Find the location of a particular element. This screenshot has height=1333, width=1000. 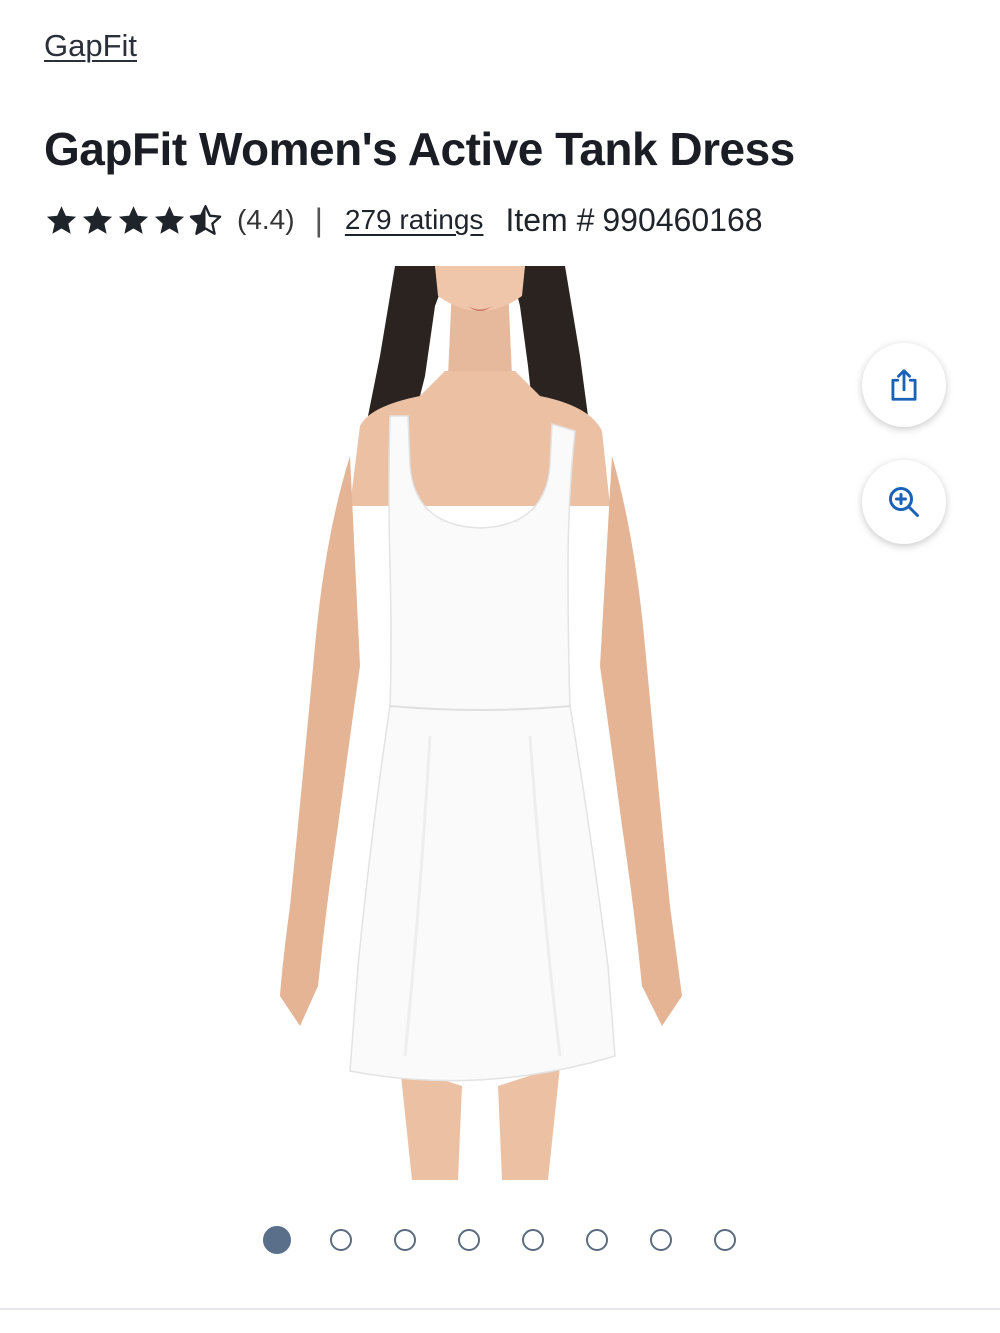

item-number-value: 990460168 is located at coordinates (682, 219).